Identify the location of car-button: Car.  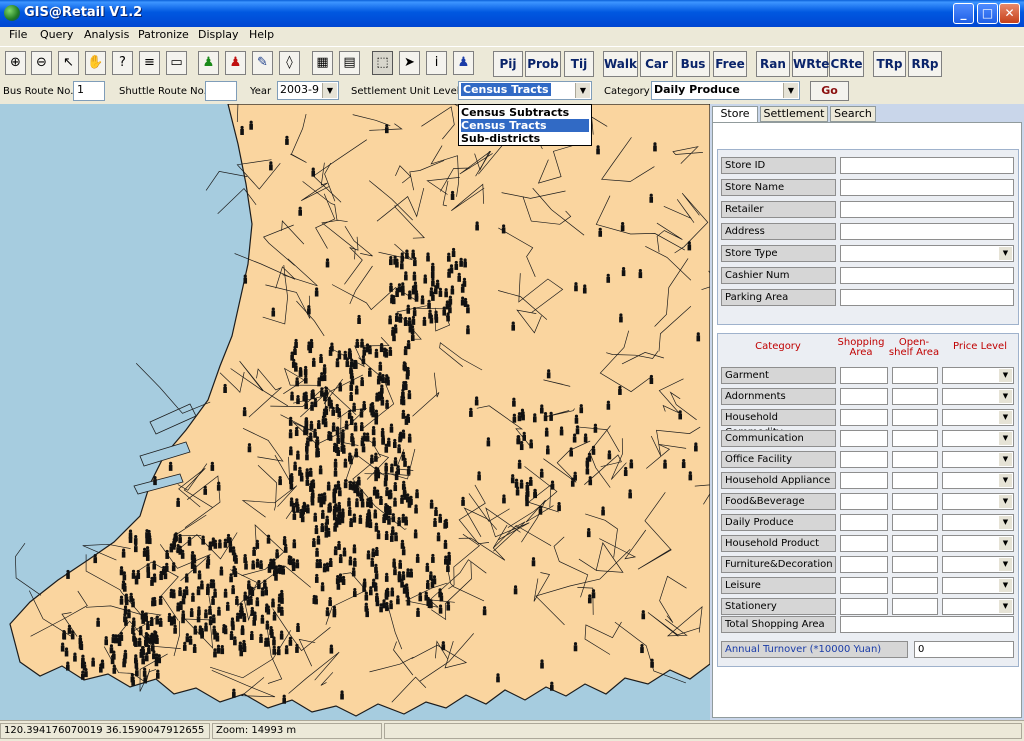
(656, 64).